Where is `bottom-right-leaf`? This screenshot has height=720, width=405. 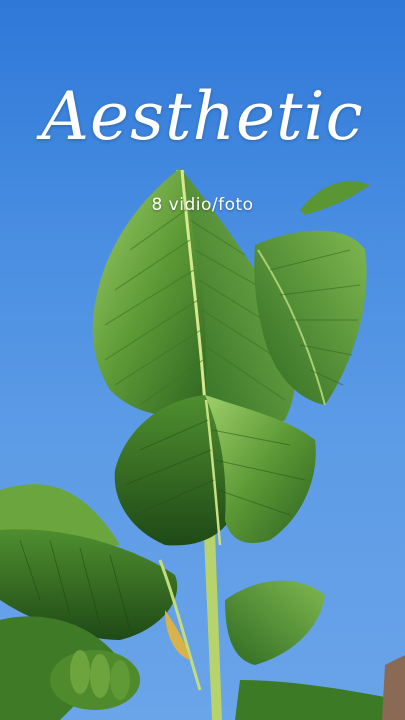 bottom-right-leaf is located at coordinates (279, 639).